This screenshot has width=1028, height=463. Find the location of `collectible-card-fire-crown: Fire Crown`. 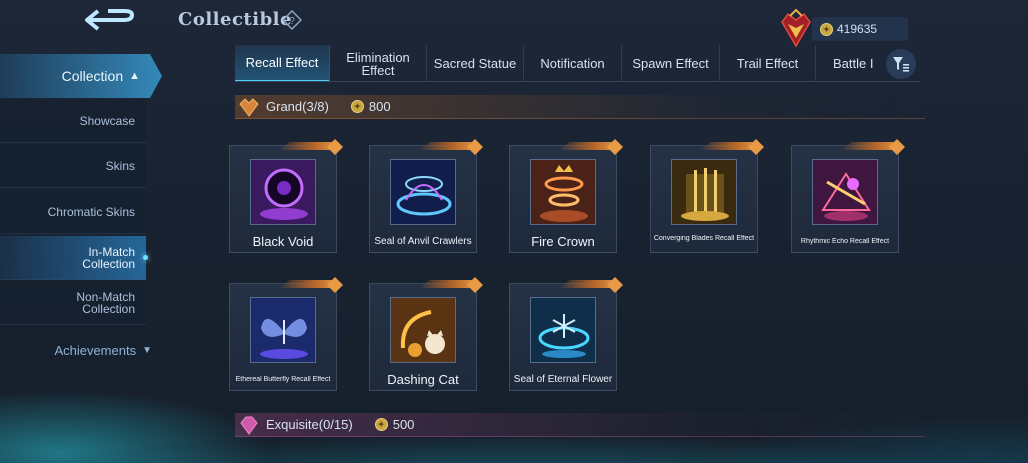

collectible-card-fire-crown: Fire Crown is located at coordinates (566, 196).